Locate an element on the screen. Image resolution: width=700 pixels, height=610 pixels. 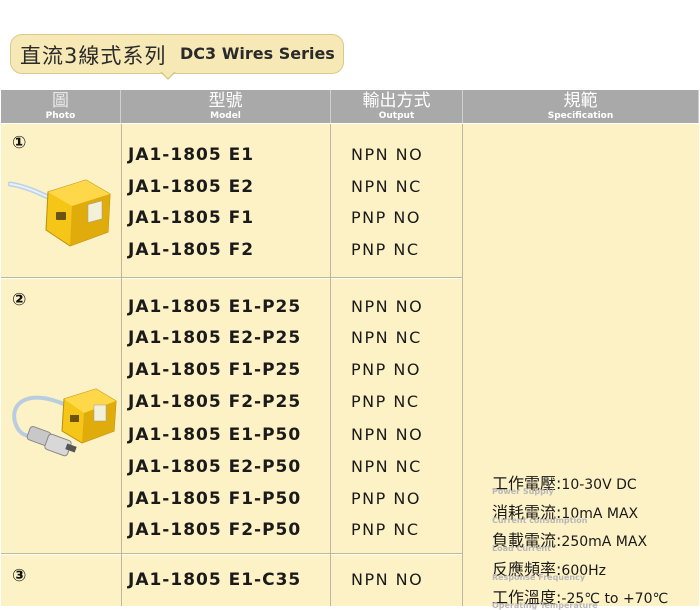
spec-power-supply: 工作電壓:10-30V DC Power Supply is located at coordinates (564, 485).